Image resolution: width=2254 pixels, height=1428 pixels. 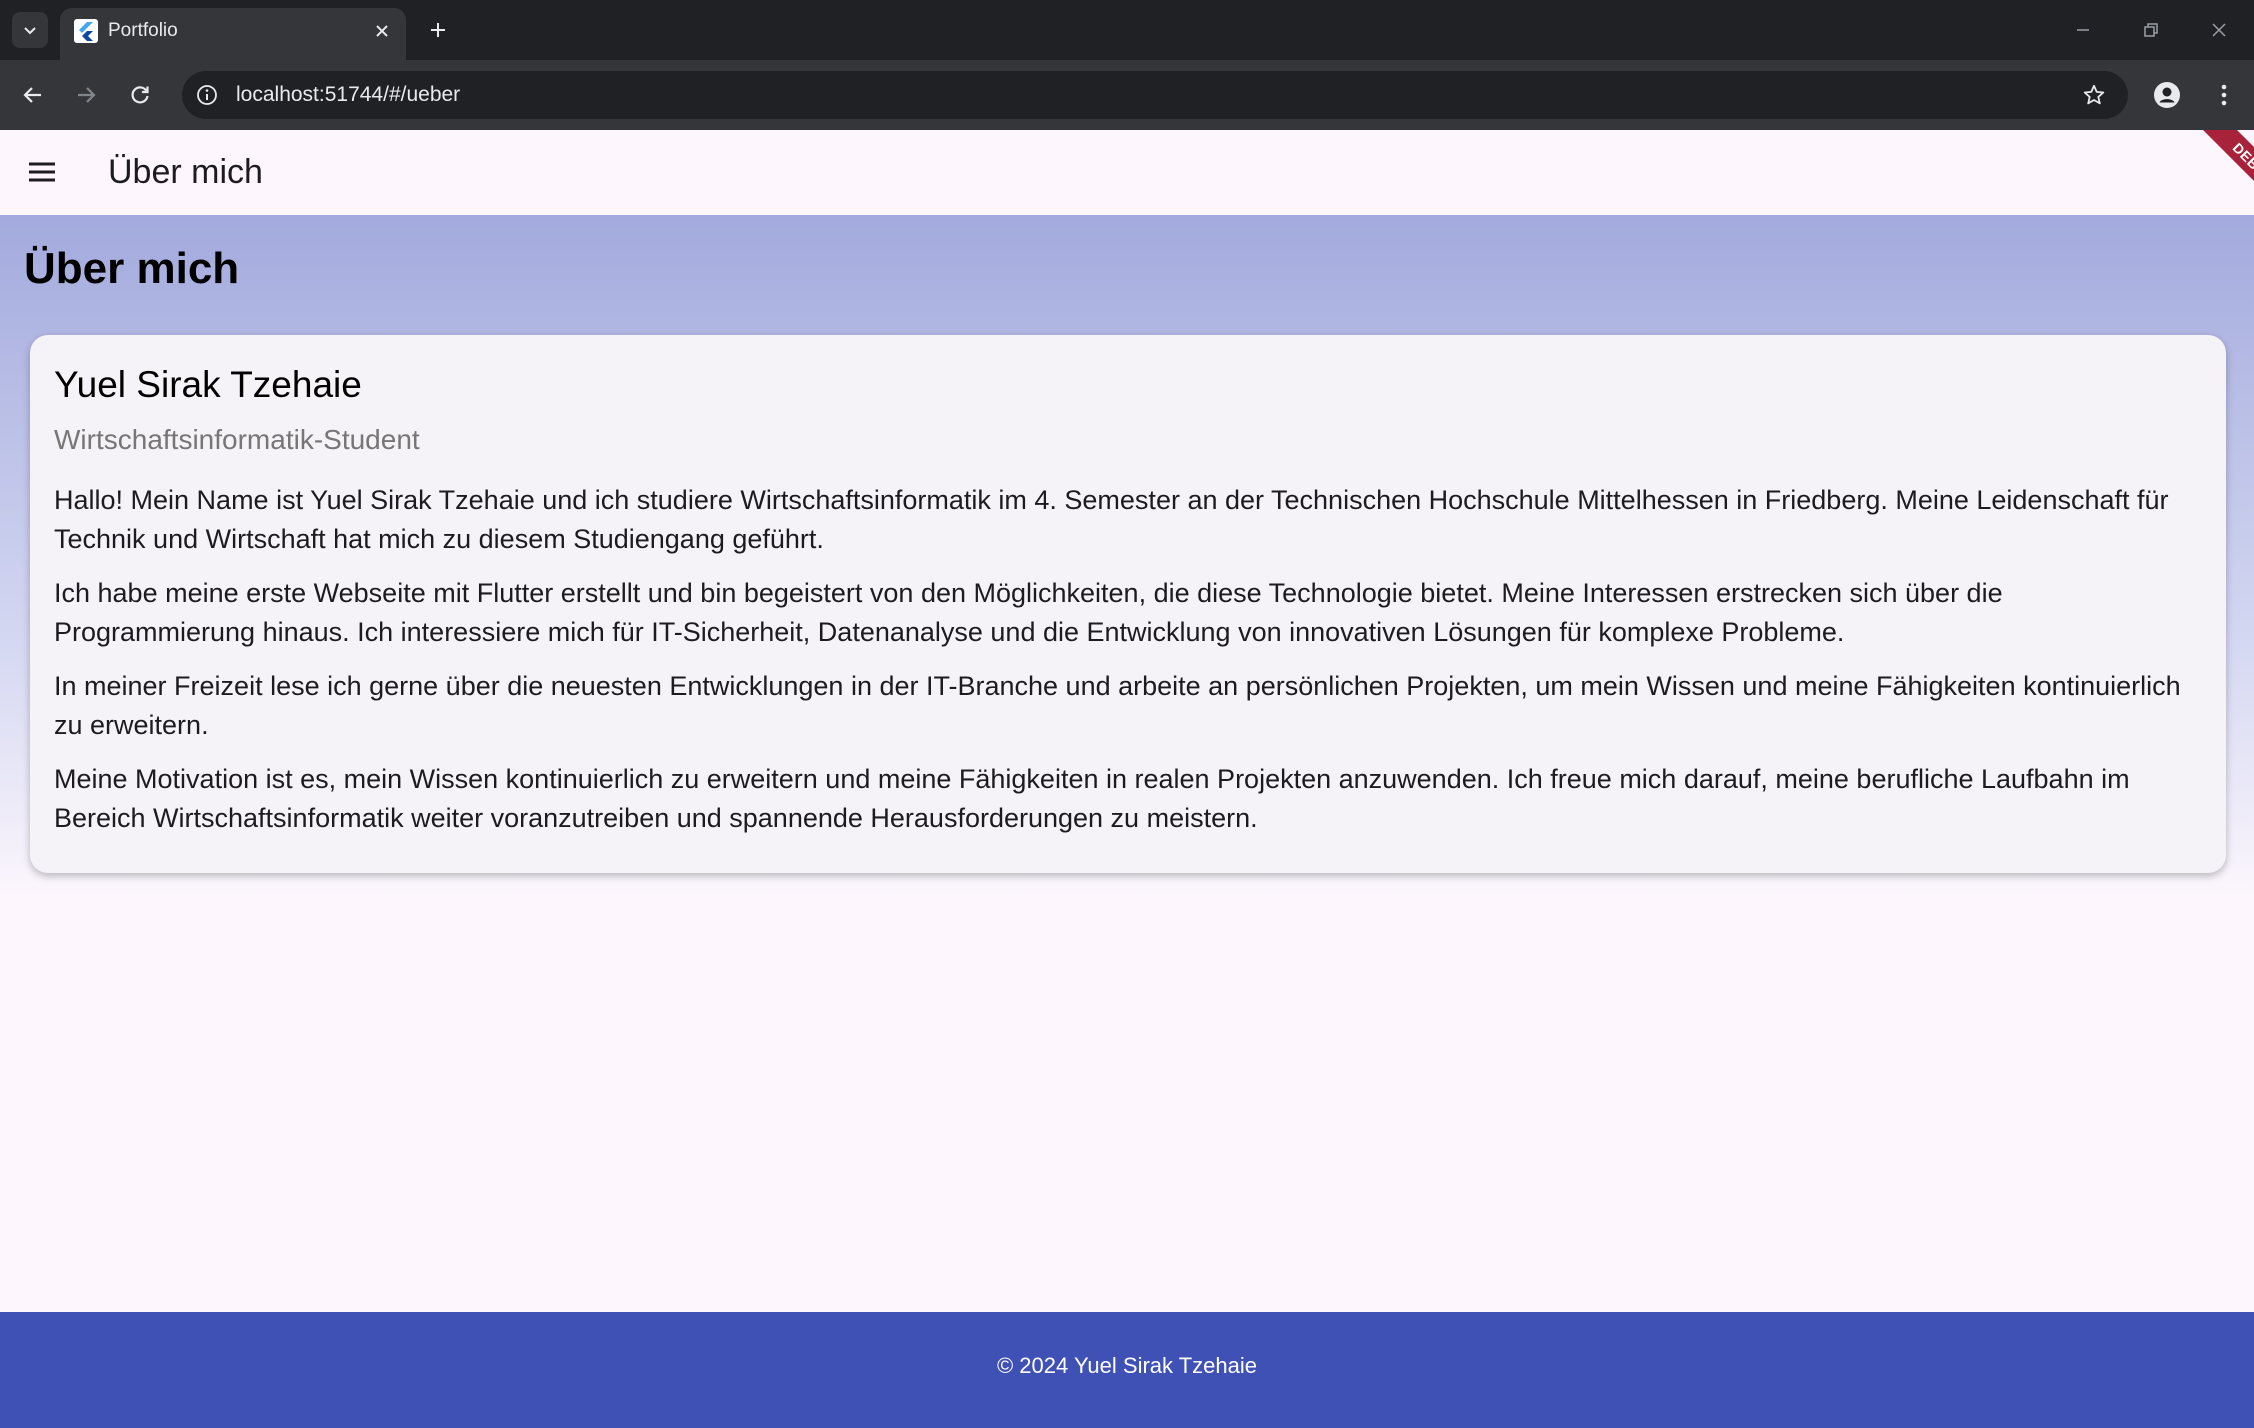 I want to click on more-vert-icon, so click(x=2224, y=95).